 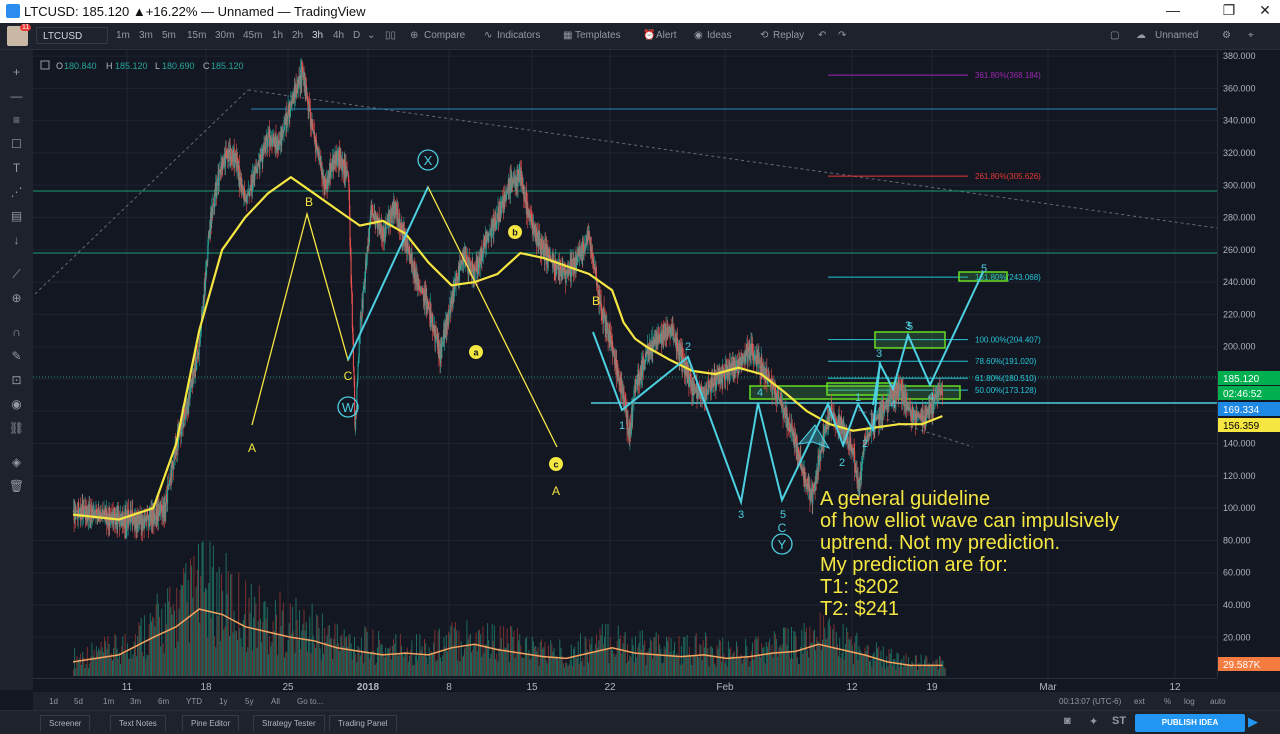 What do you see at coordinates (625, 685) in the screenshot?
I see `time-scale: 11 18 25 2018 8 15 22 Feb 12 19 Mar 12` at bounding box center [625, 685].